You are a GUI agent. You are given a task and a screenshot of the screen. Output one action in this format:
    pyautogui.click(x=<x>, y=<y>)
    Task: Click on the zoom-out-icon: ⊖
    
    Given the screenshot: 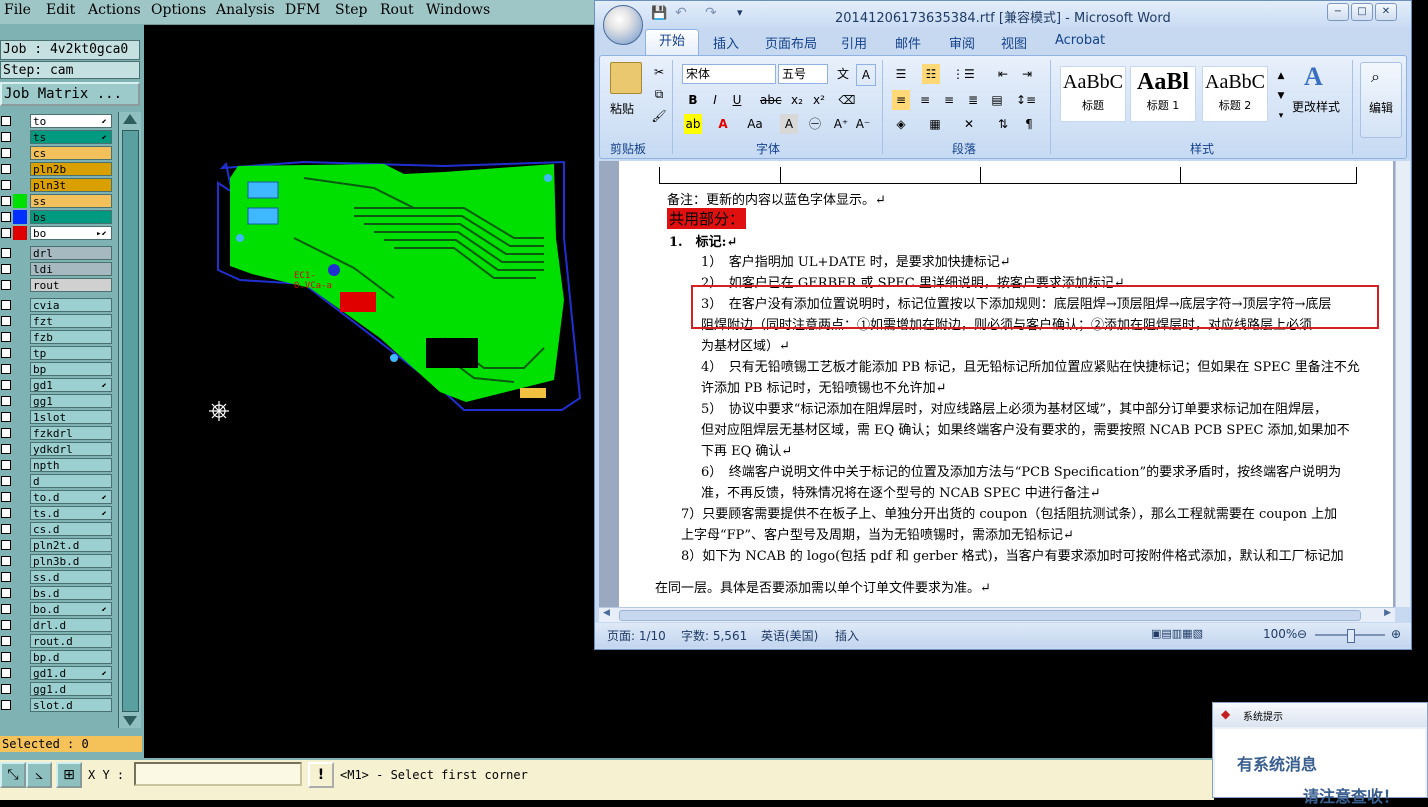 What is the action you would take?
    pyautogui.click(x=1302, y=634)
    